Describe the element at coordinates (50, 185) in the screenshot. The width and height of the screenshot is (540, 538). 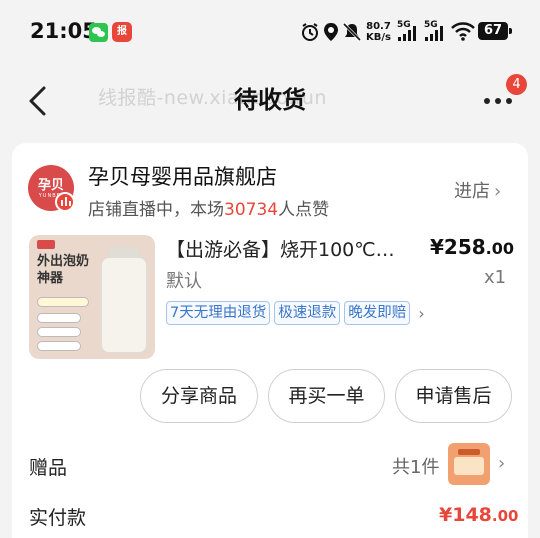
I see `store-logo-text: 孕贝` at that location.